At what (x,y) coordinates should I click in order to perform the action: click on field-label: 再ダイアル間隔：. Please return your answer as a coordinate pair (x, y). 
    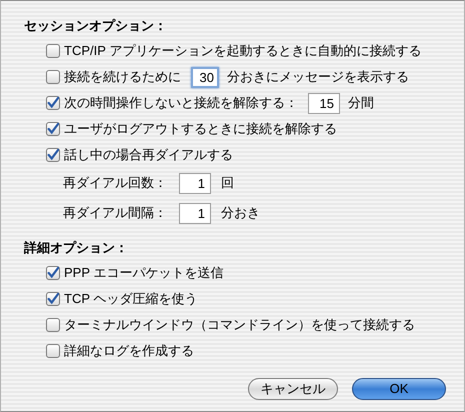
    Looking at the image, I should click on (115, 213).